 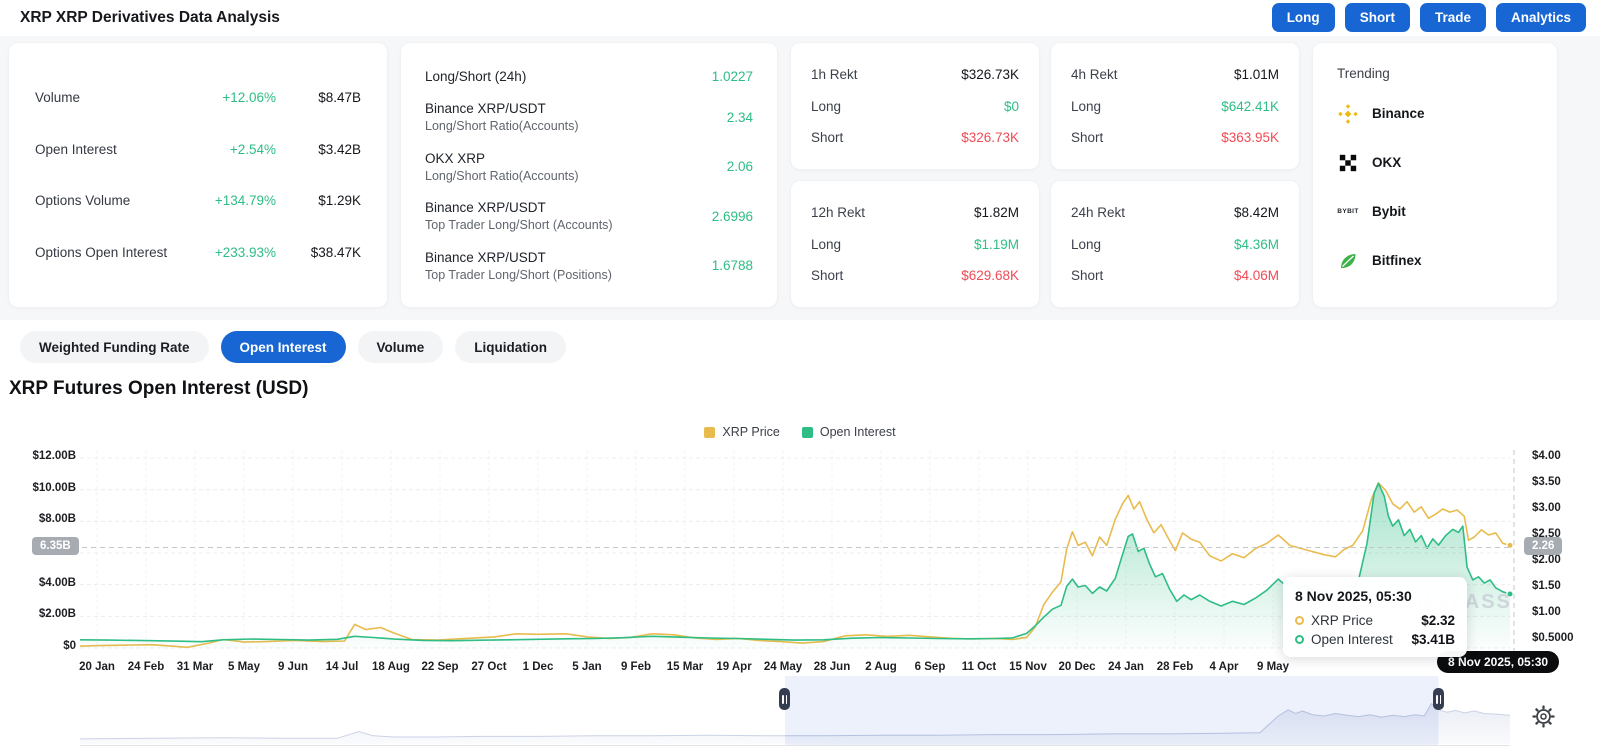 I want to click on trending-item-label: Bybit, so click(x=1389, y=211).